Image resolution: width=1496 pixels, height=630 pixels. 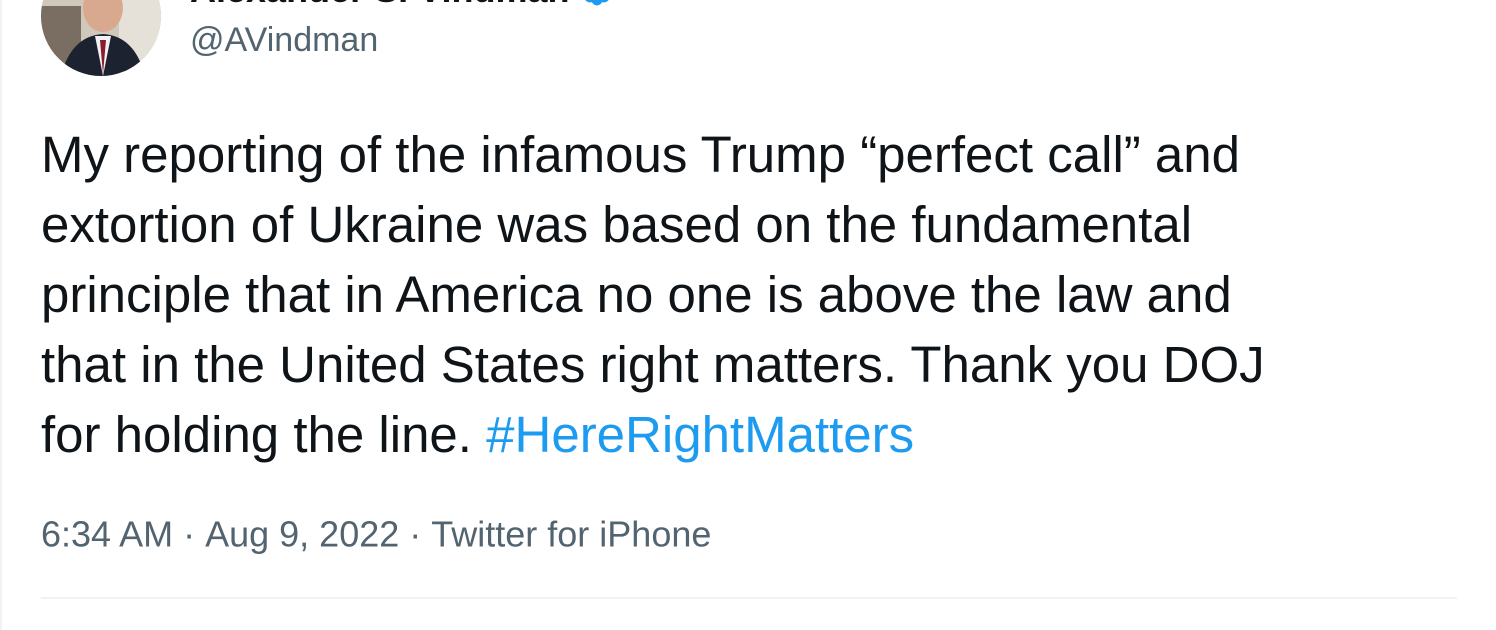 I want to click on tweet-text-line-last: for holding the line. #HereRightMatters, so click(x=751, y=435).